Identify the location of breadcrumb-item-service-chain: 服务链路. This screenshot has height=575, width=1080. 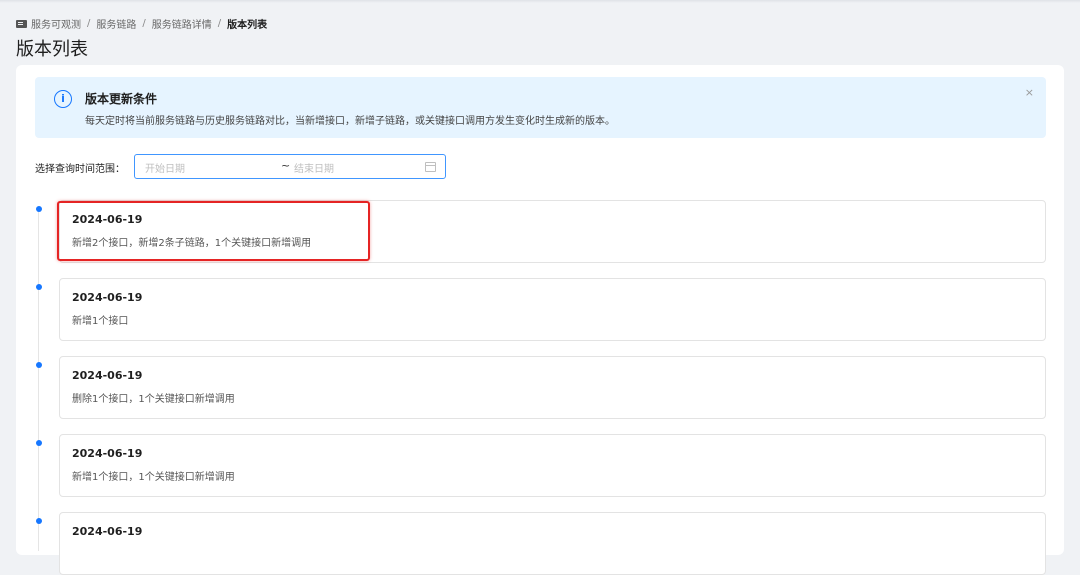
(116, 23).